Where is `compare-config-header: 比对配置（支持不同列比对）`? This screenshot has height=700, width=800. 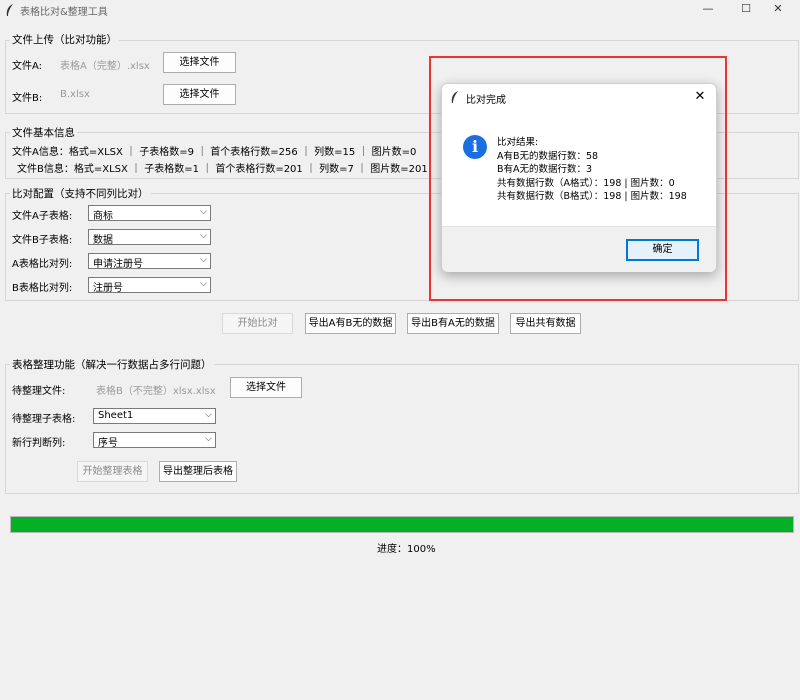 compare-config-header: 比对配置（支持不同列比对） is located at coordinates (80, 193).